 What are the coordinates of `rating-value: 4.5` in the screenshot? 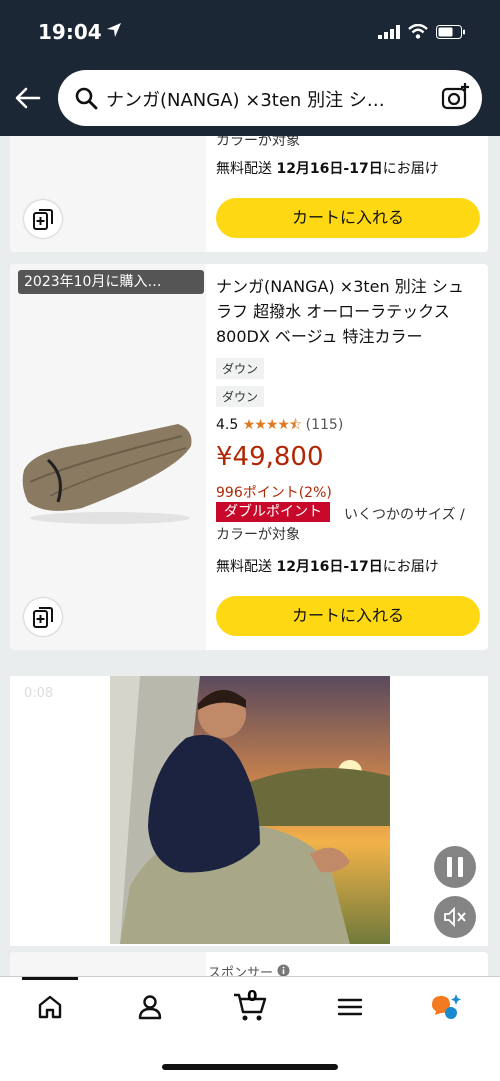 It's located at (227, 425).